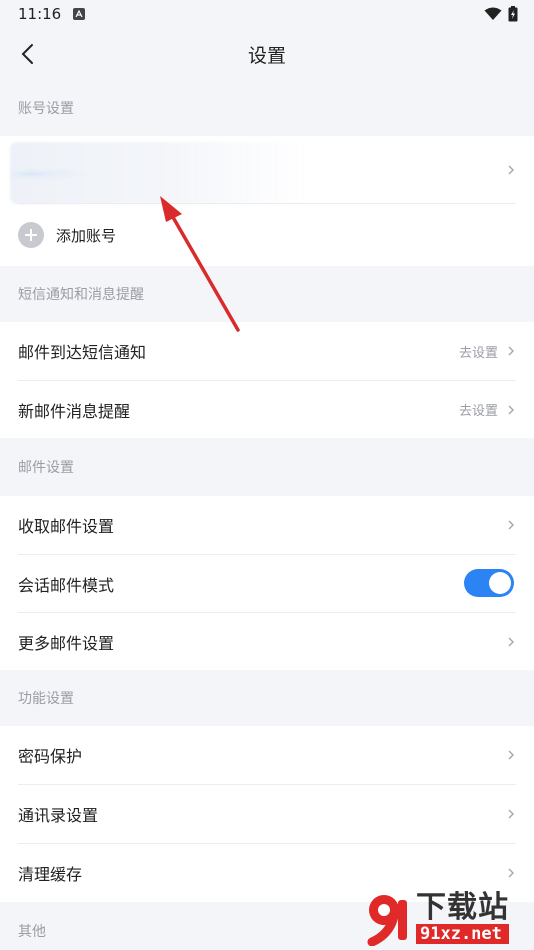 The height and width of the screenshot is (950, 534). I want to click on watermark-logo-icon, so click(386, 918).